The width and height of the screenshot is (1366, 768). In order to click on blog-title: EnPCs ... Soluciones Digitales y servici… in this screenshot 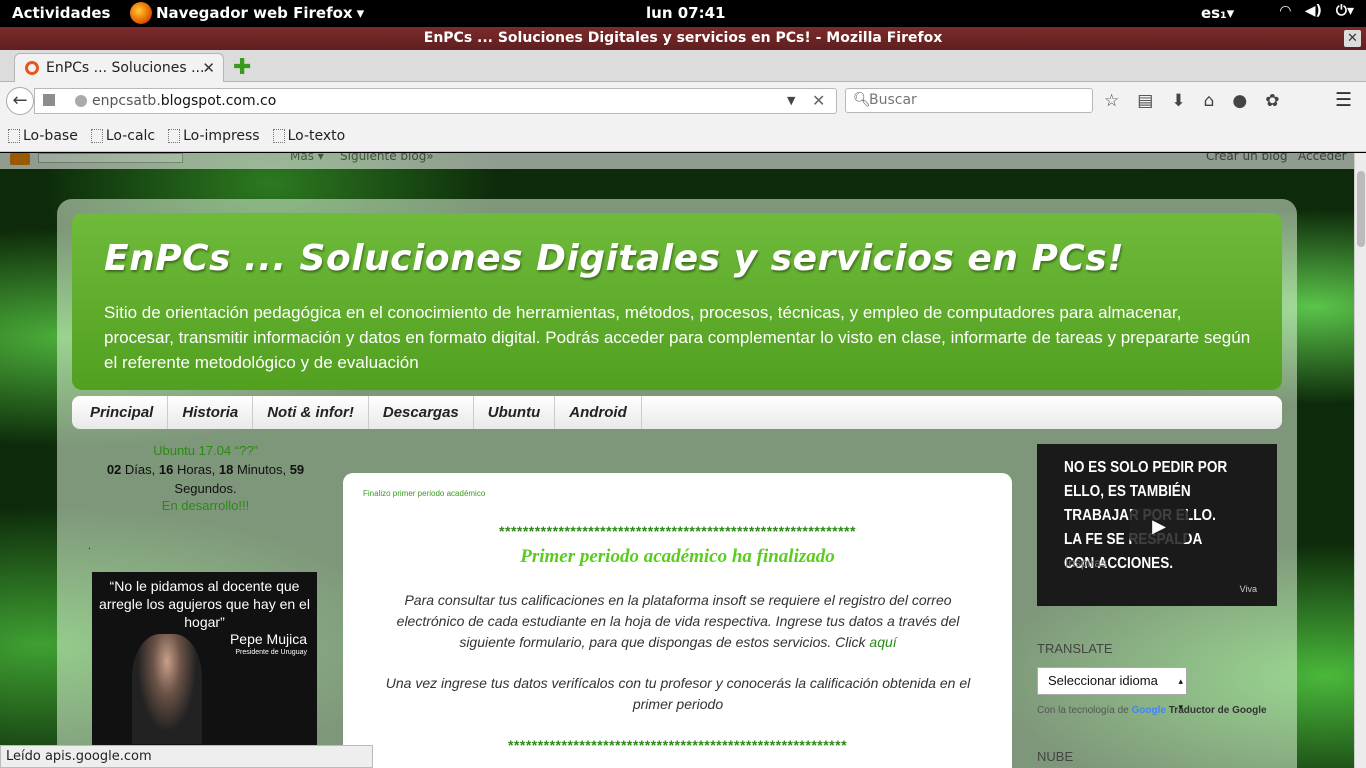, I will do `click(614, 258)`.